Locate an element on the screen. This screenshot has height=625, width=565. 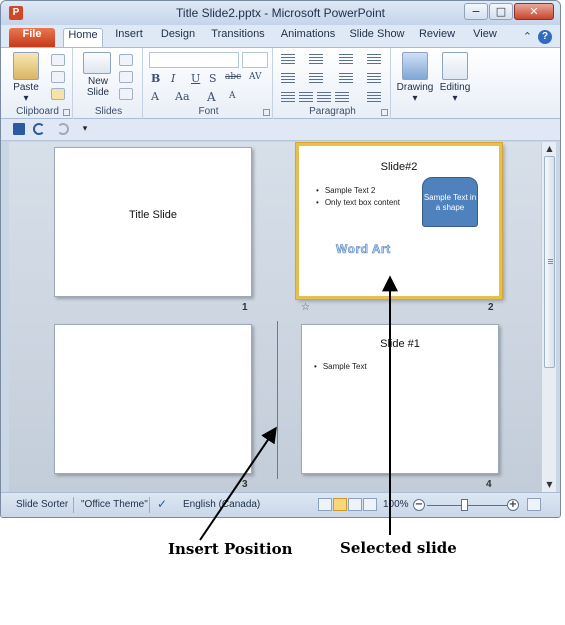
slide-number: 4 is located at coordinates (489, 484).